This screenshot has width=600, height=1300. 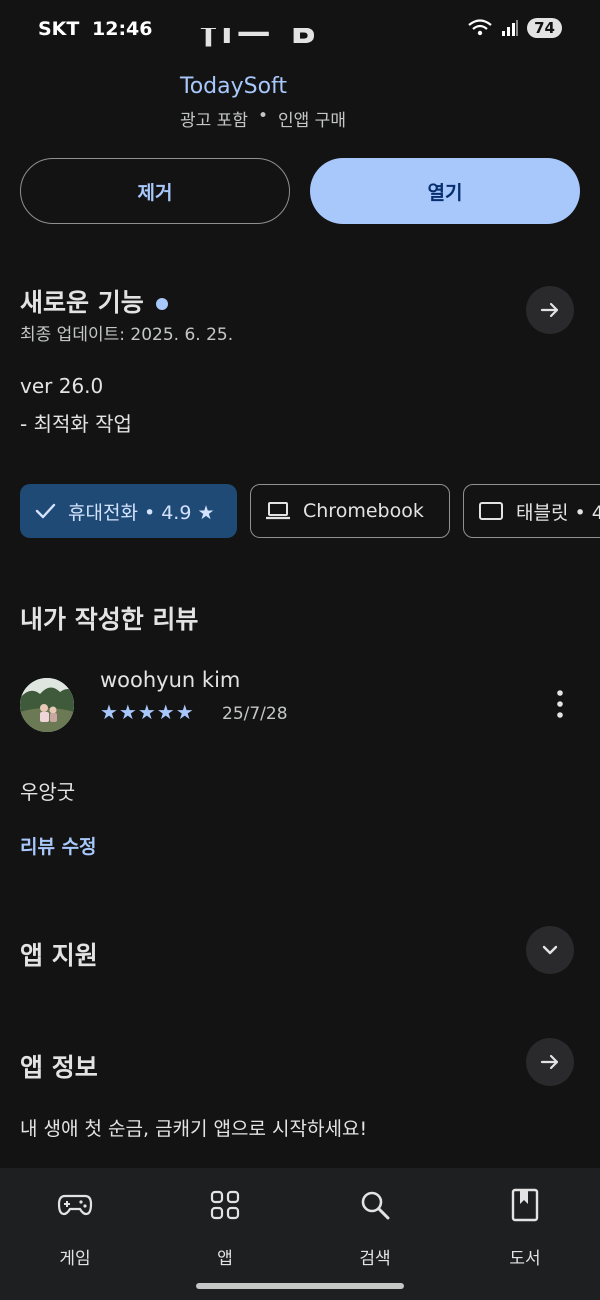 I want to click on avatar, so click(x=47, y=705).